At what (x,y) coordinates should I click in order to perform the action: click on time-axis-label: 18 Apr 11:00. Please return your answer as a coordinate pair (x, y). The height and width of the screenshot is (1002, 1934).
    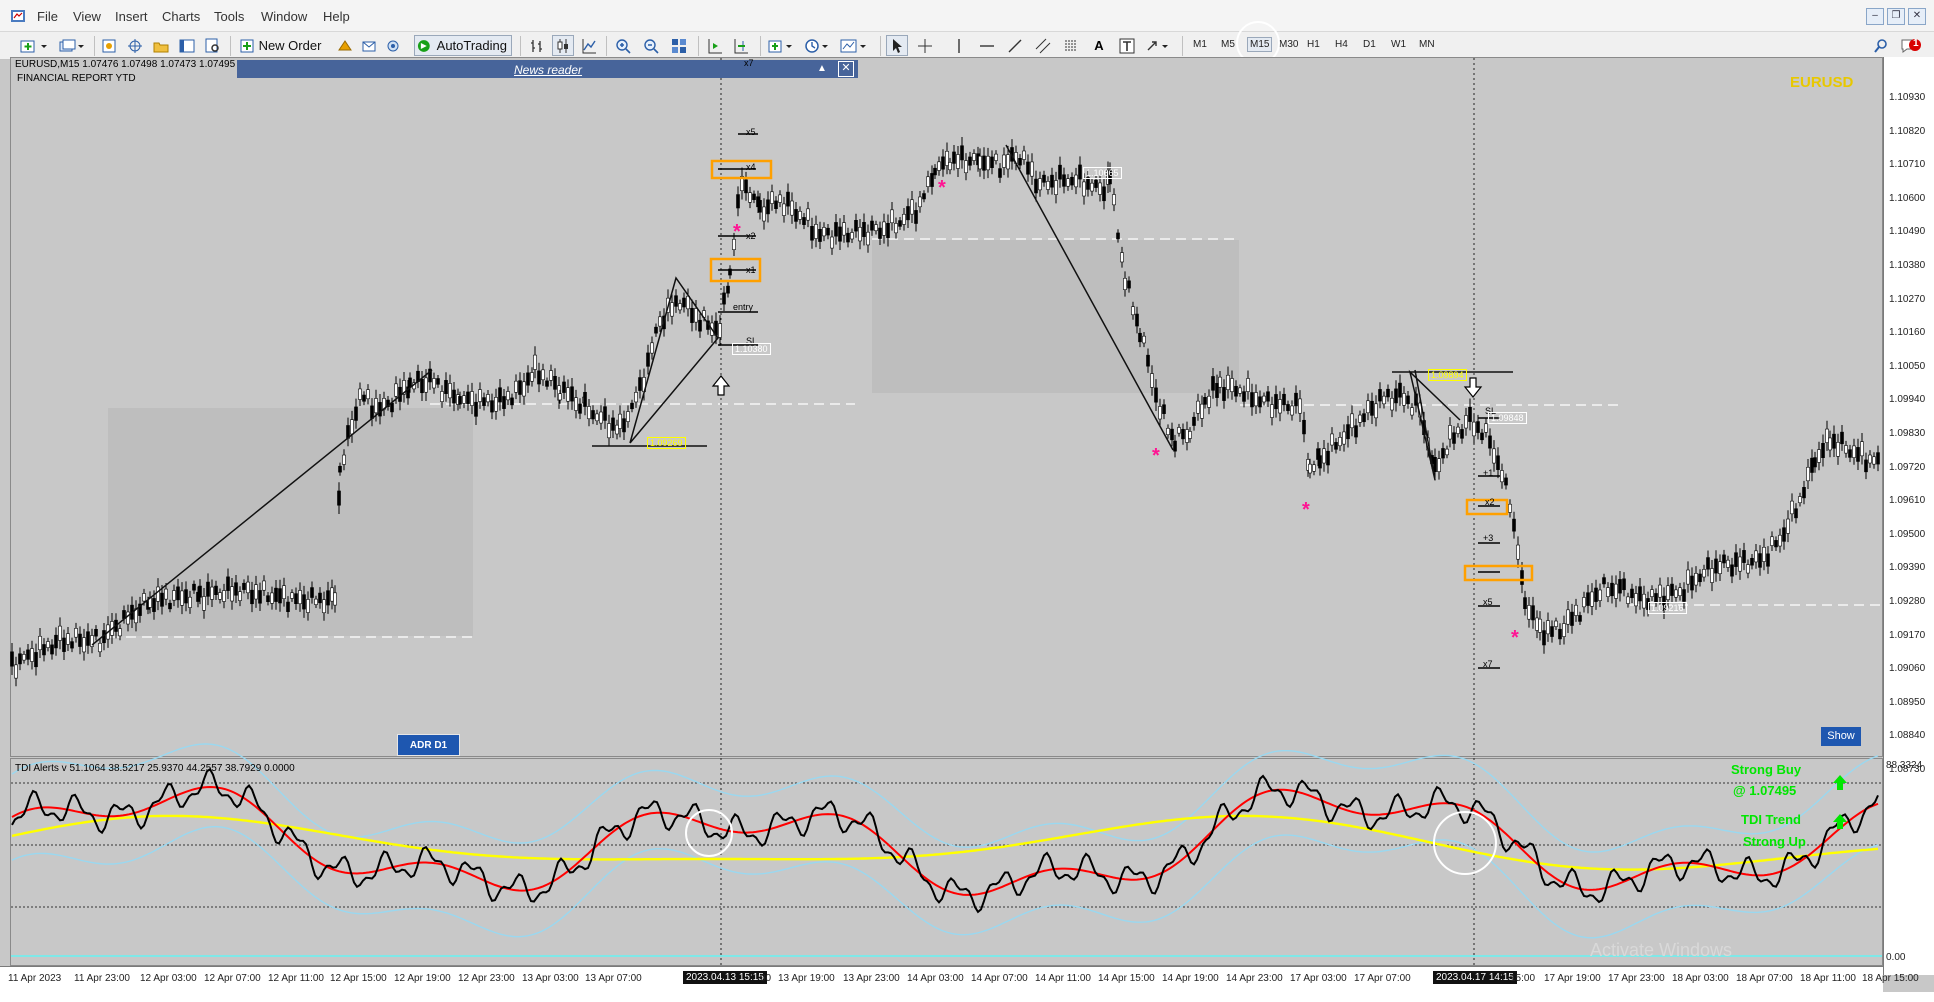
    Looking at the image, I should click on (1828, 978).